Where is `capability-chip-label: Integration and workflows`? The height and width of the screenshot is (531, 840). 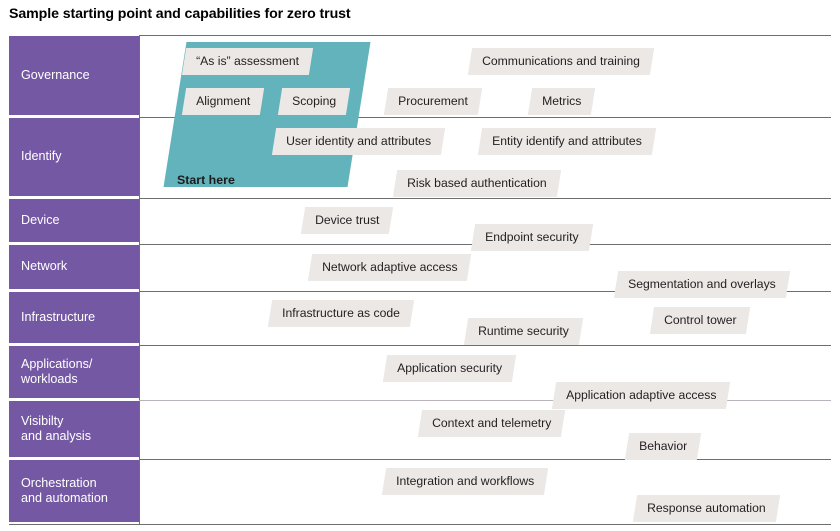
capability-chip-label: Integration and workflows is located at coordinates (465, 481).